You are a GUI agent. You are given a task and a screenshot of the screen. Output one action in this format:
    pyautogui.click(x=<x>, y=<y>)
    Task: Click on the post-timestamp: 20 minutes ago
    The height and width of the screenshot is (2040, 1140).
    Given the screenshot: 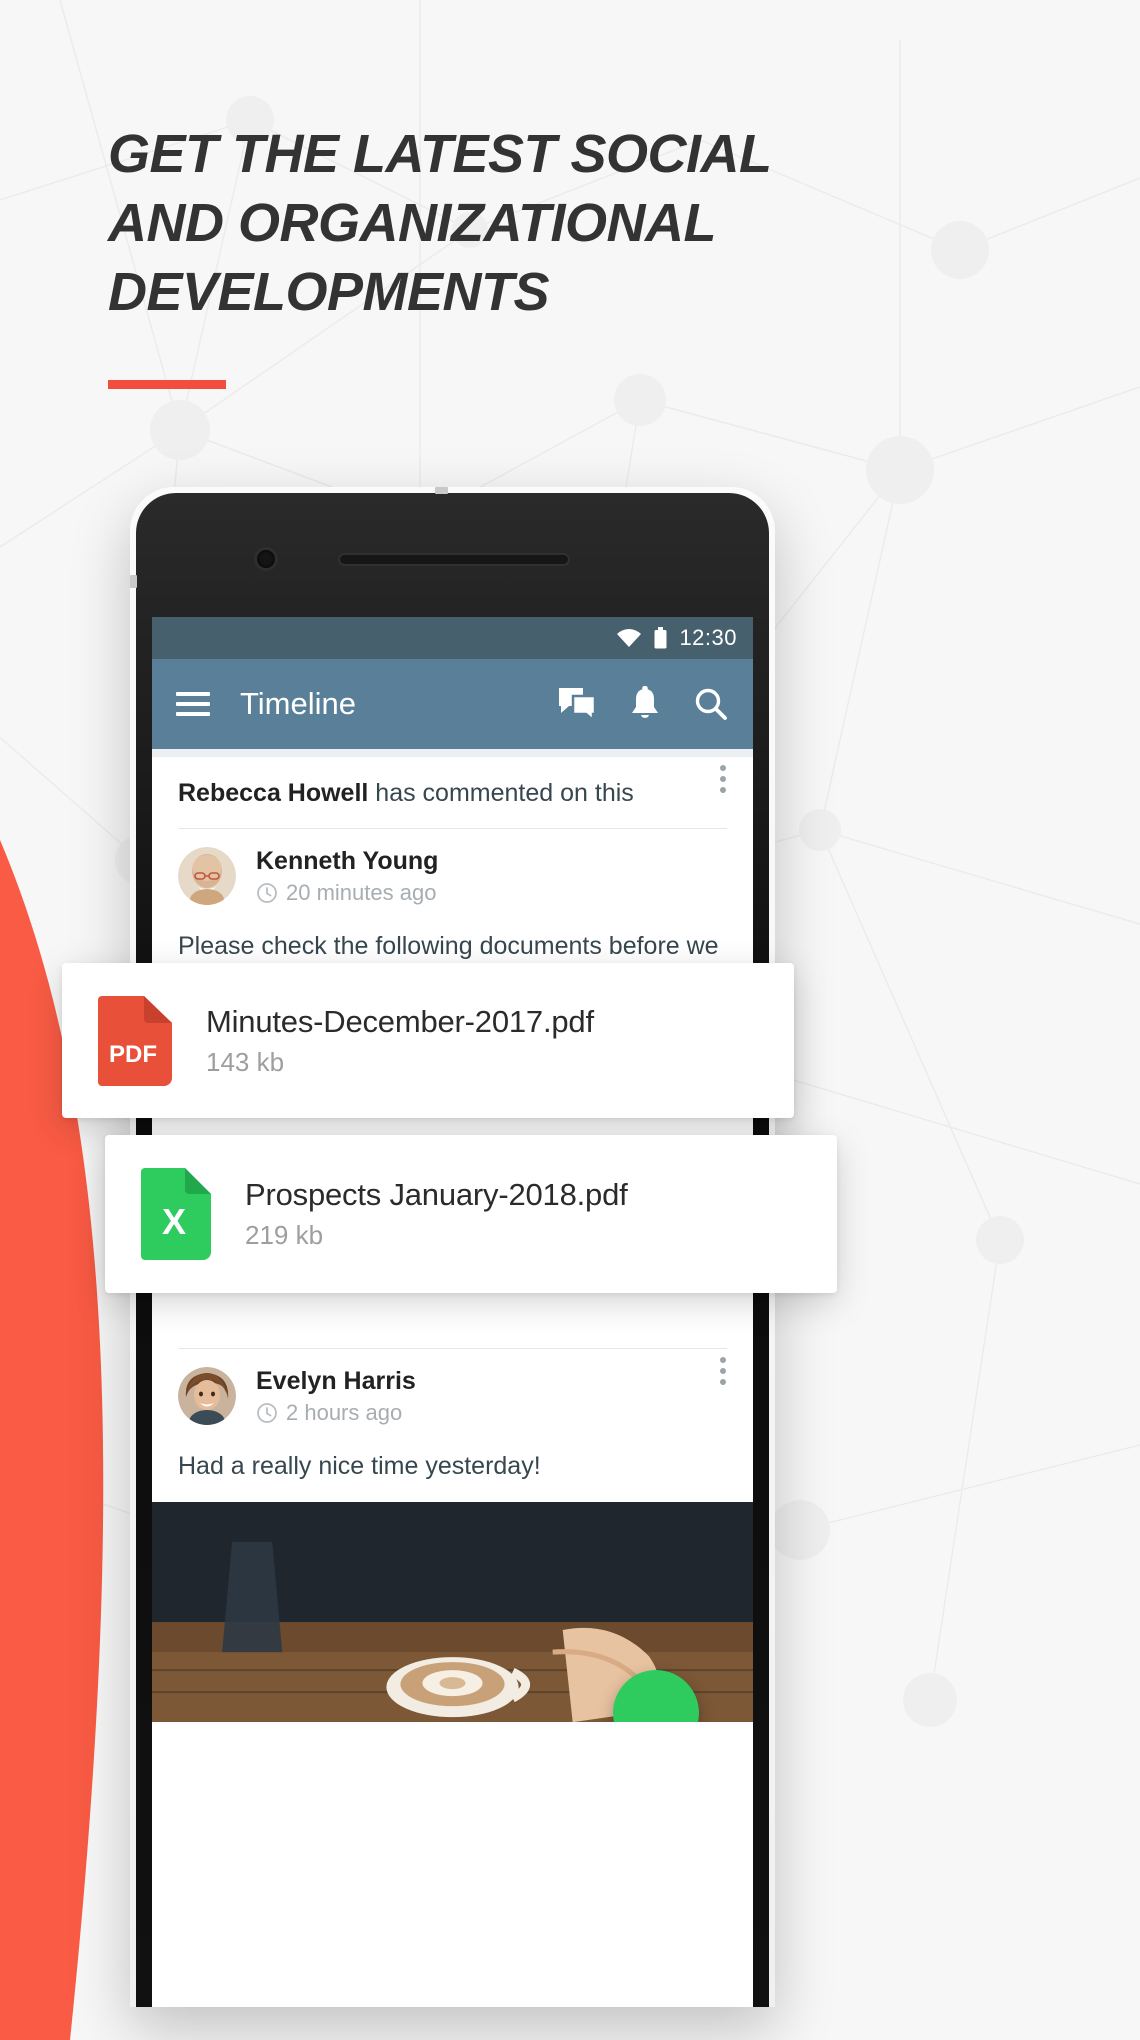 What is the action you would take?
    pyautogui.click(x=491, y=893)
    